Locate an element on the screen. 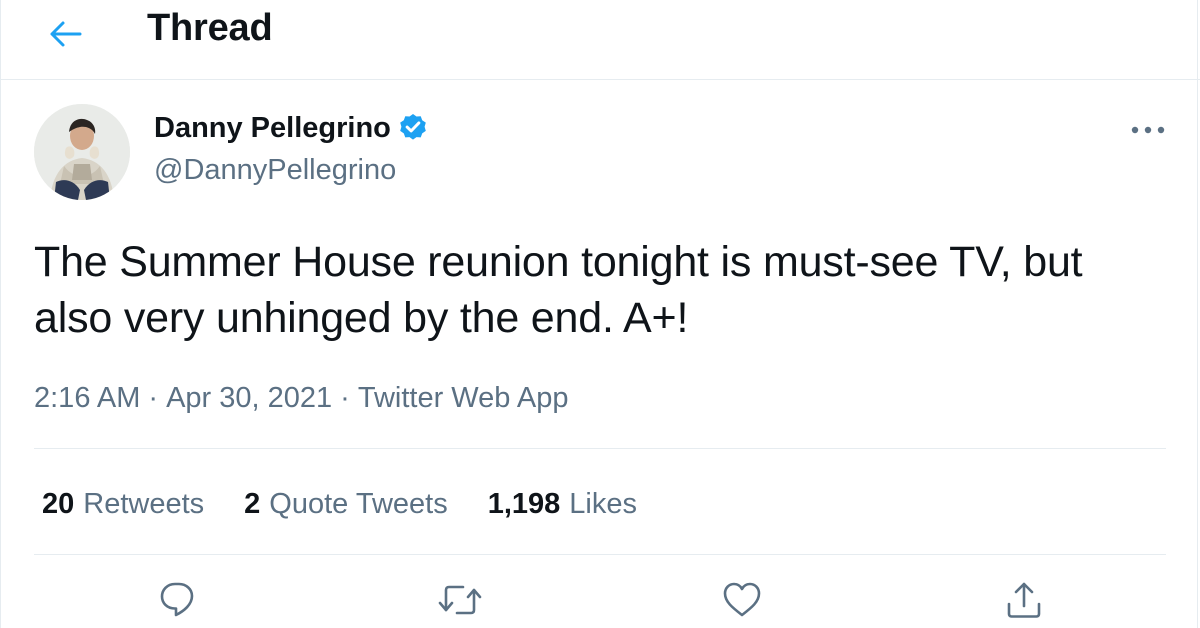 The image size is (1200, 628). back-button is located at coordinates (66, 34).